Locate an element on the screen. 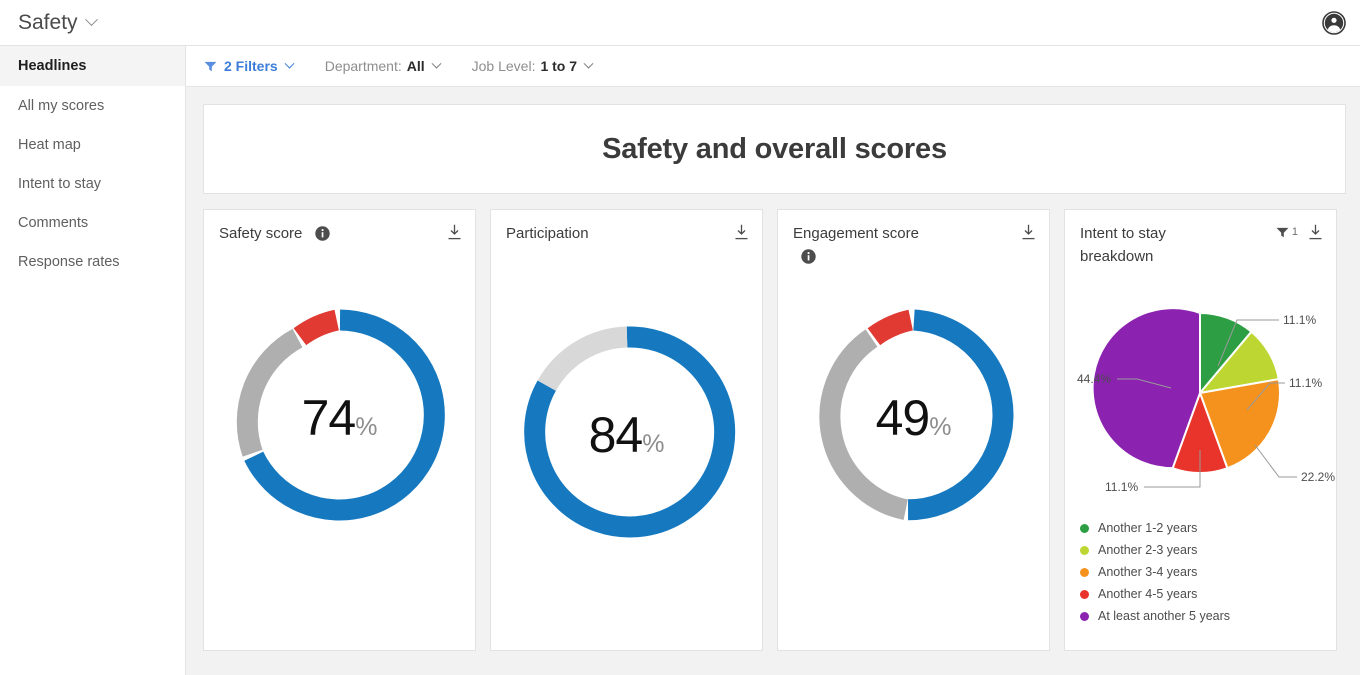  card-header: Safety score is located at coordinates (340, 235).